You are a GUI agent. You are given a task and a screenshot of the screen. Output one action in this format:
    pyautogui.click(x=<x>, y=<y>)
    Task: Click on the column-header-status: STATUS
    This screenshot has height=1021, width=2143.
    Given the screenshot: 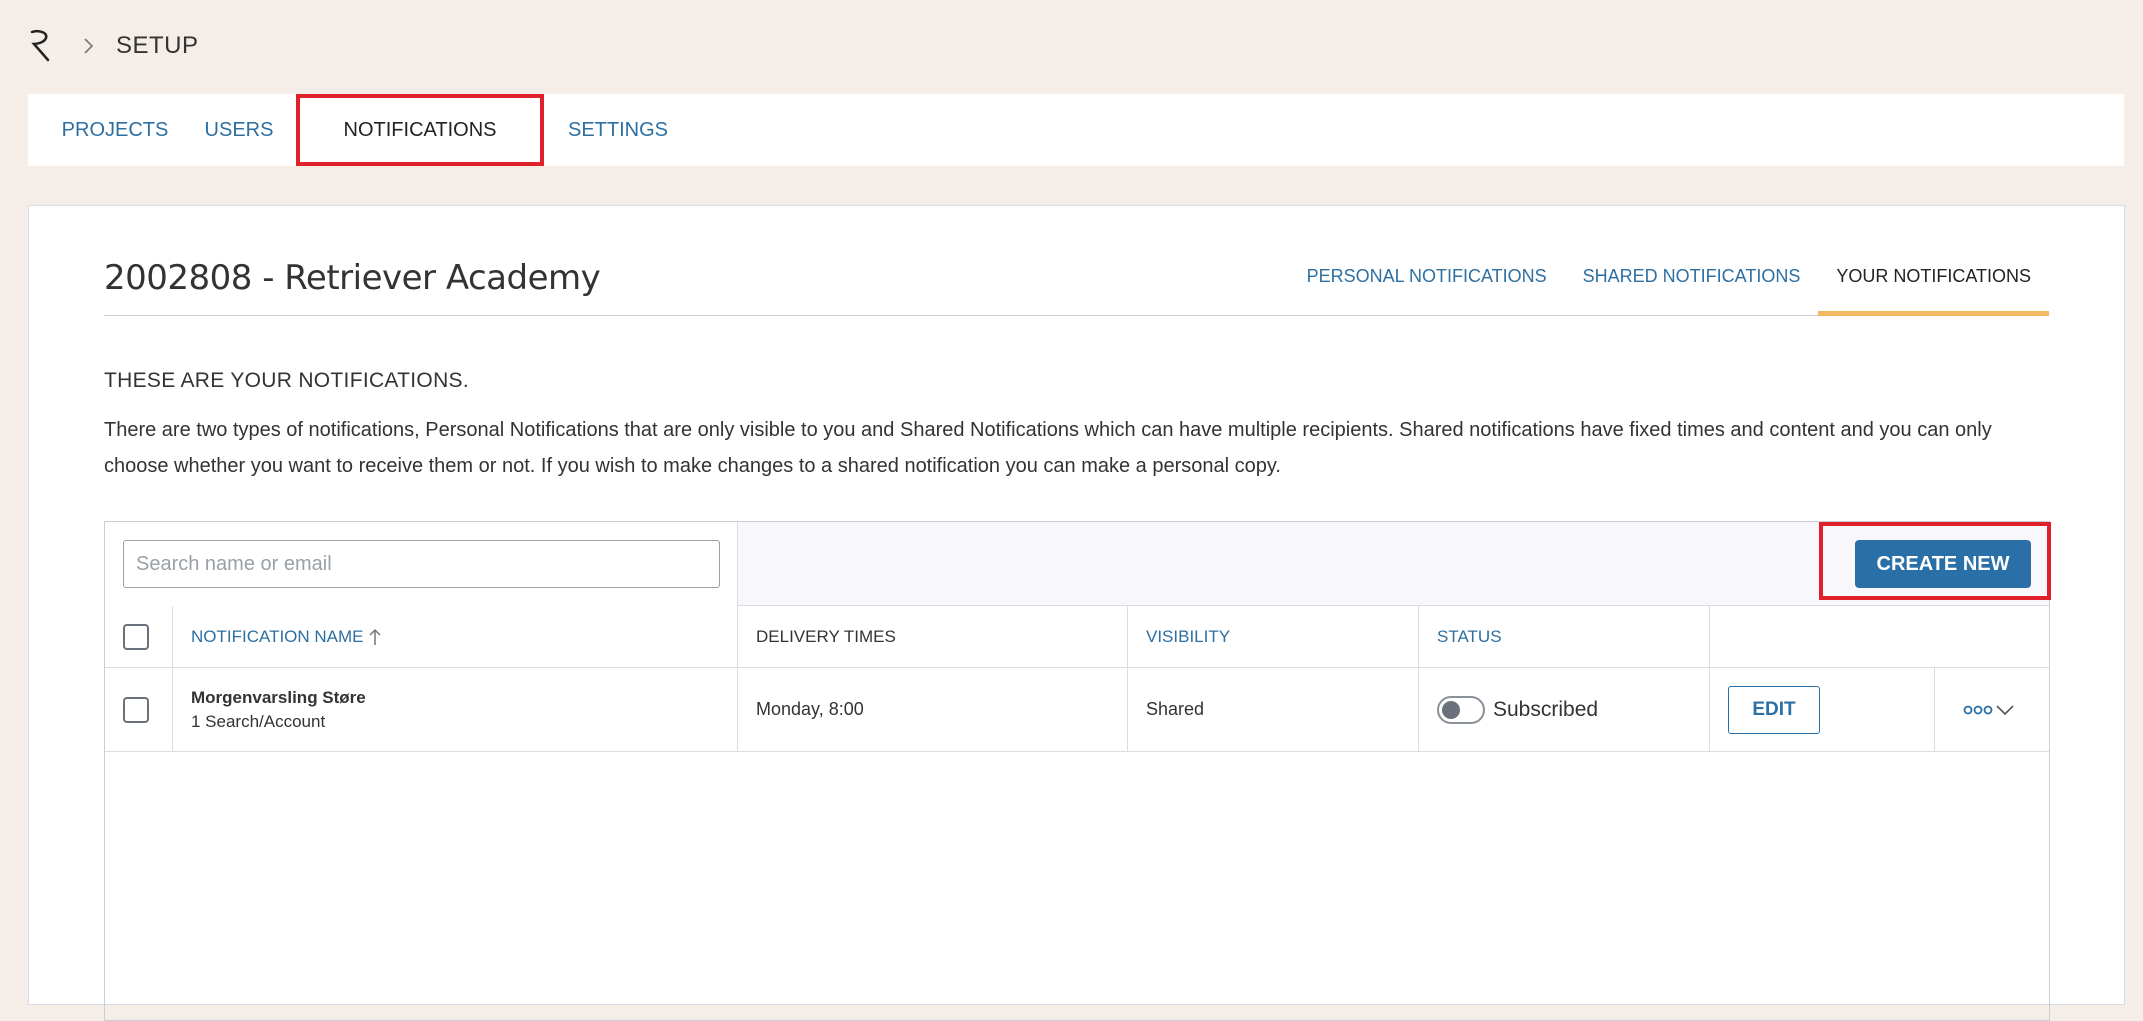 What is the action you would take?
    pyautogui.click(x=1564, y=636)
    